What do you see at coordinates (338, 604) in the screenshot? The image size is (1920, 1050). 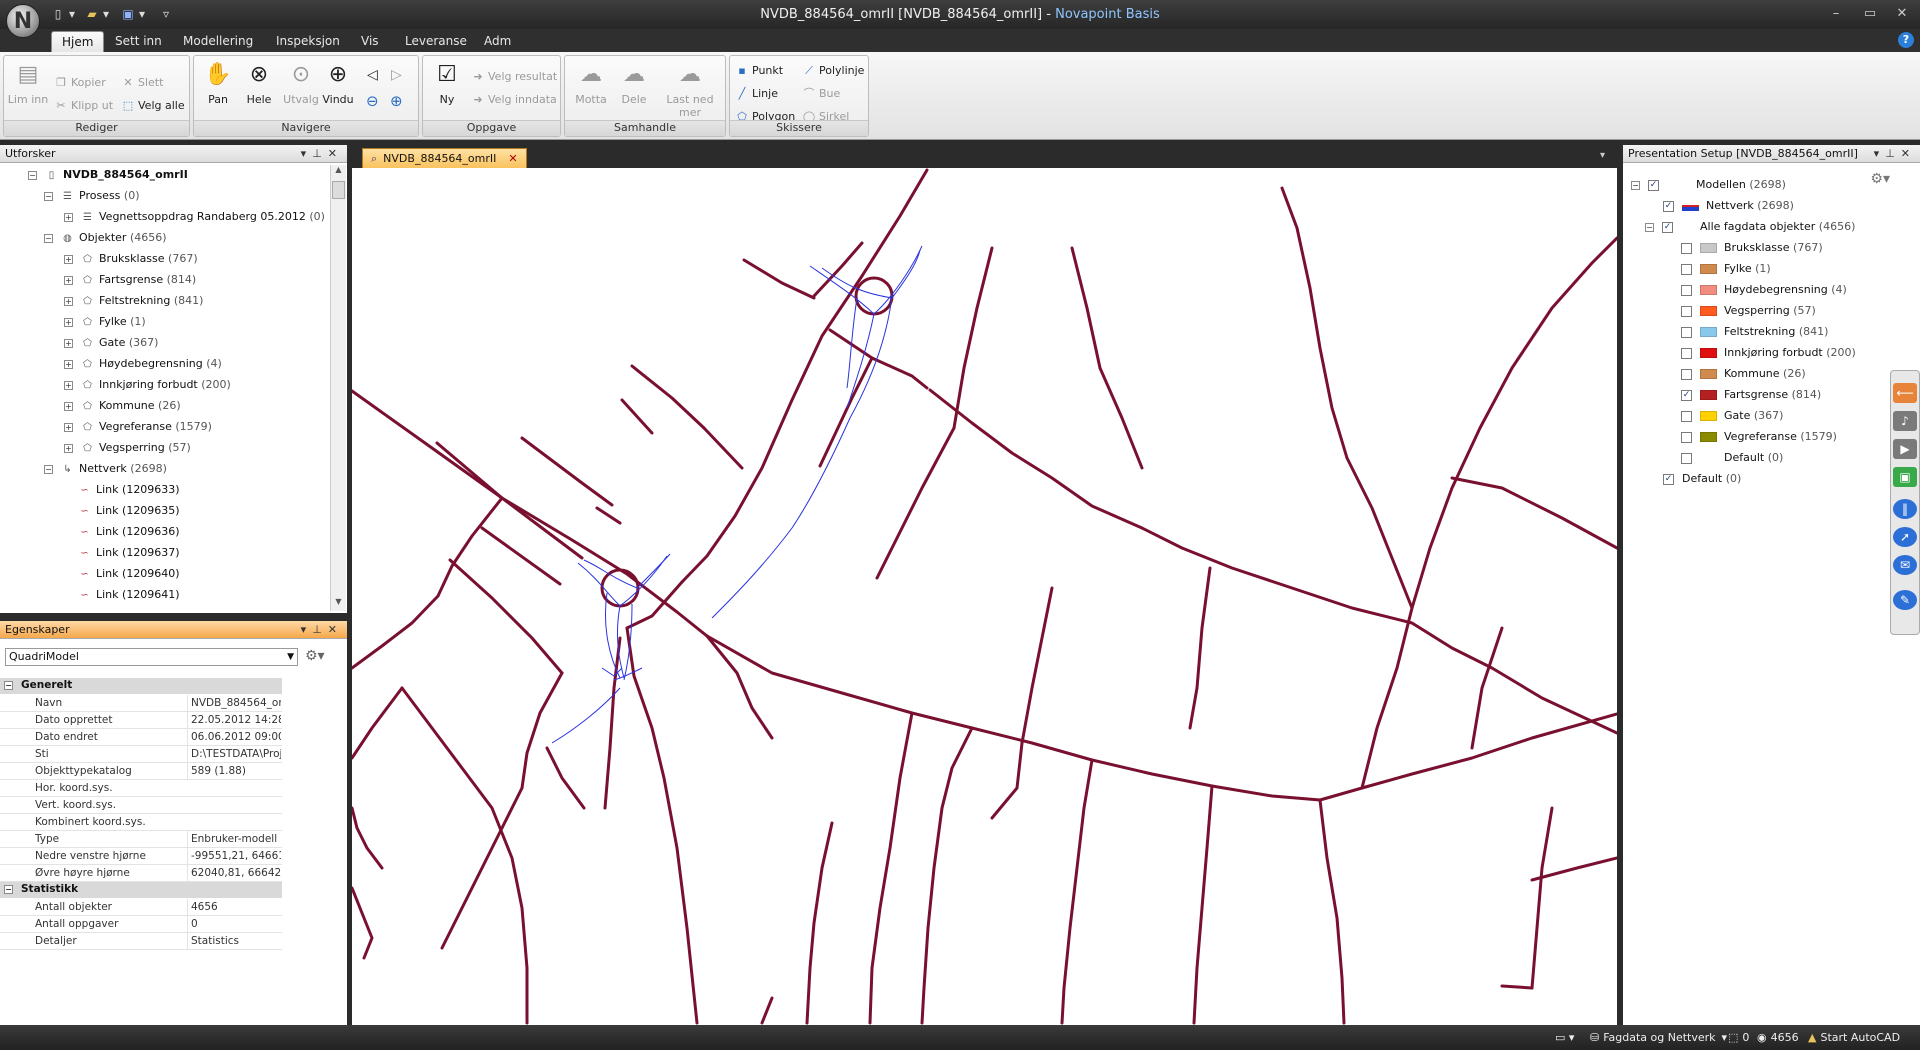 I see `scroll-down-icon: ▼` at bounding box center [338, 604].